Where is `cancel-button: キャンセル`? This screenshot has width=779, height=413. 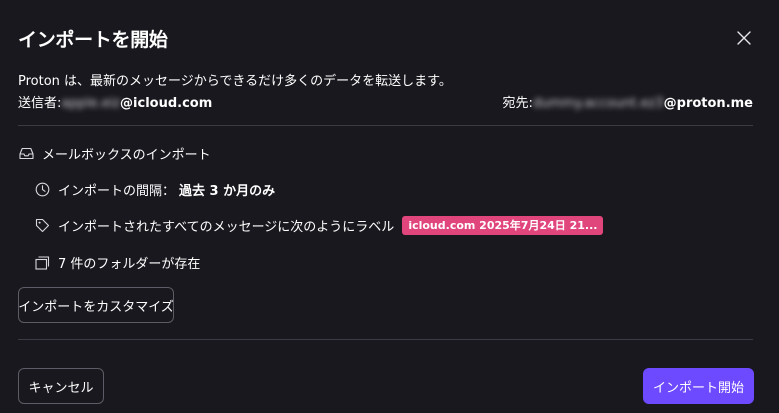
cancel-button: キャンセル is located at coordinates (61, 386).